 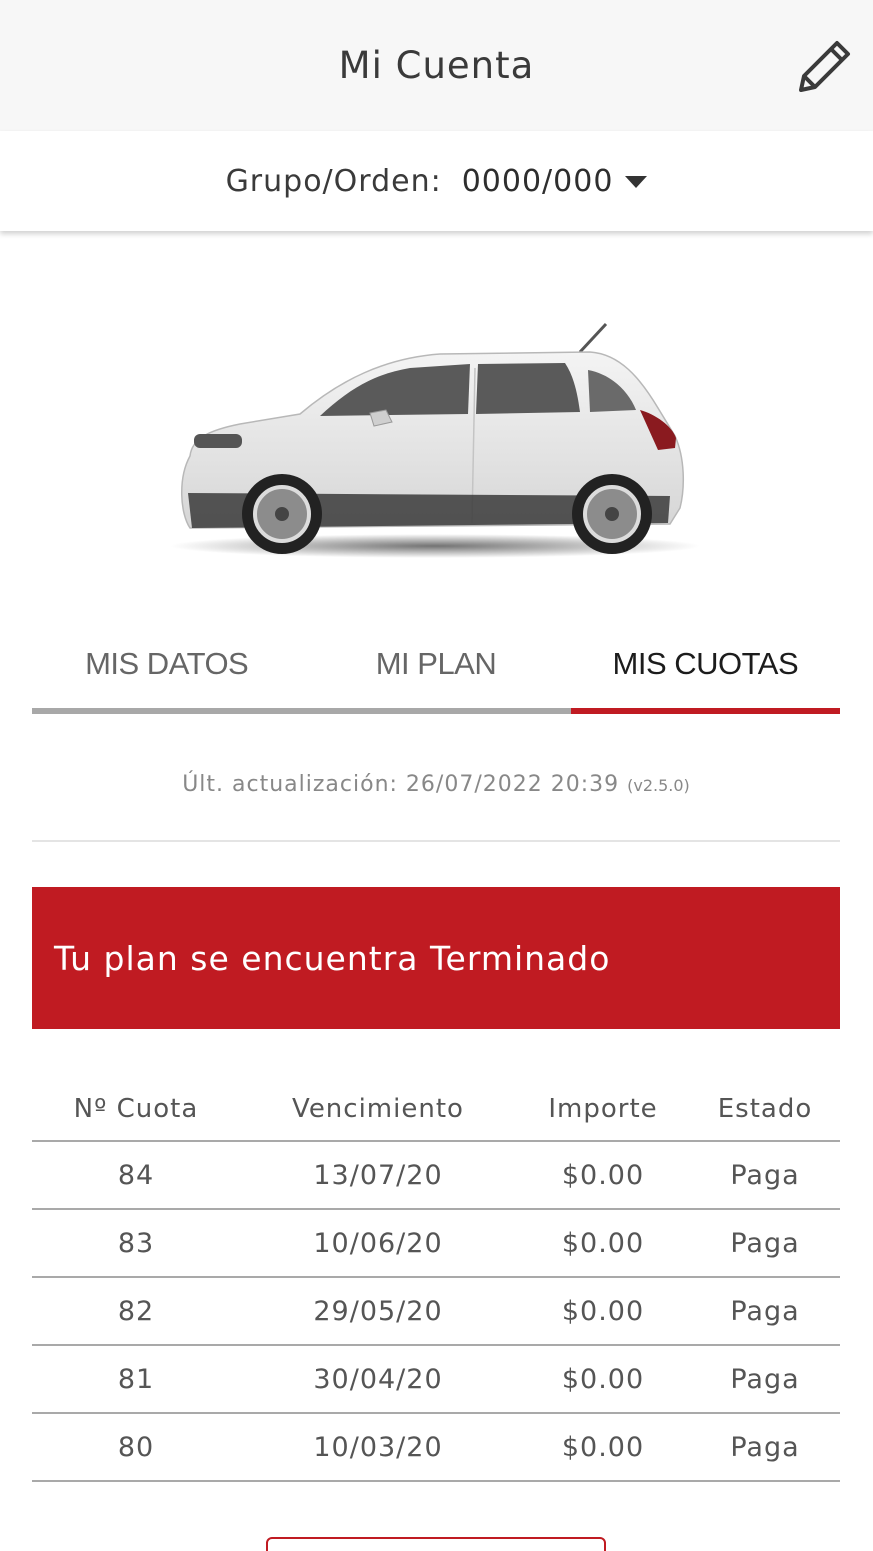 I want to click on group-order-label: Grupo/Orden:, so click(x=333, y=181).